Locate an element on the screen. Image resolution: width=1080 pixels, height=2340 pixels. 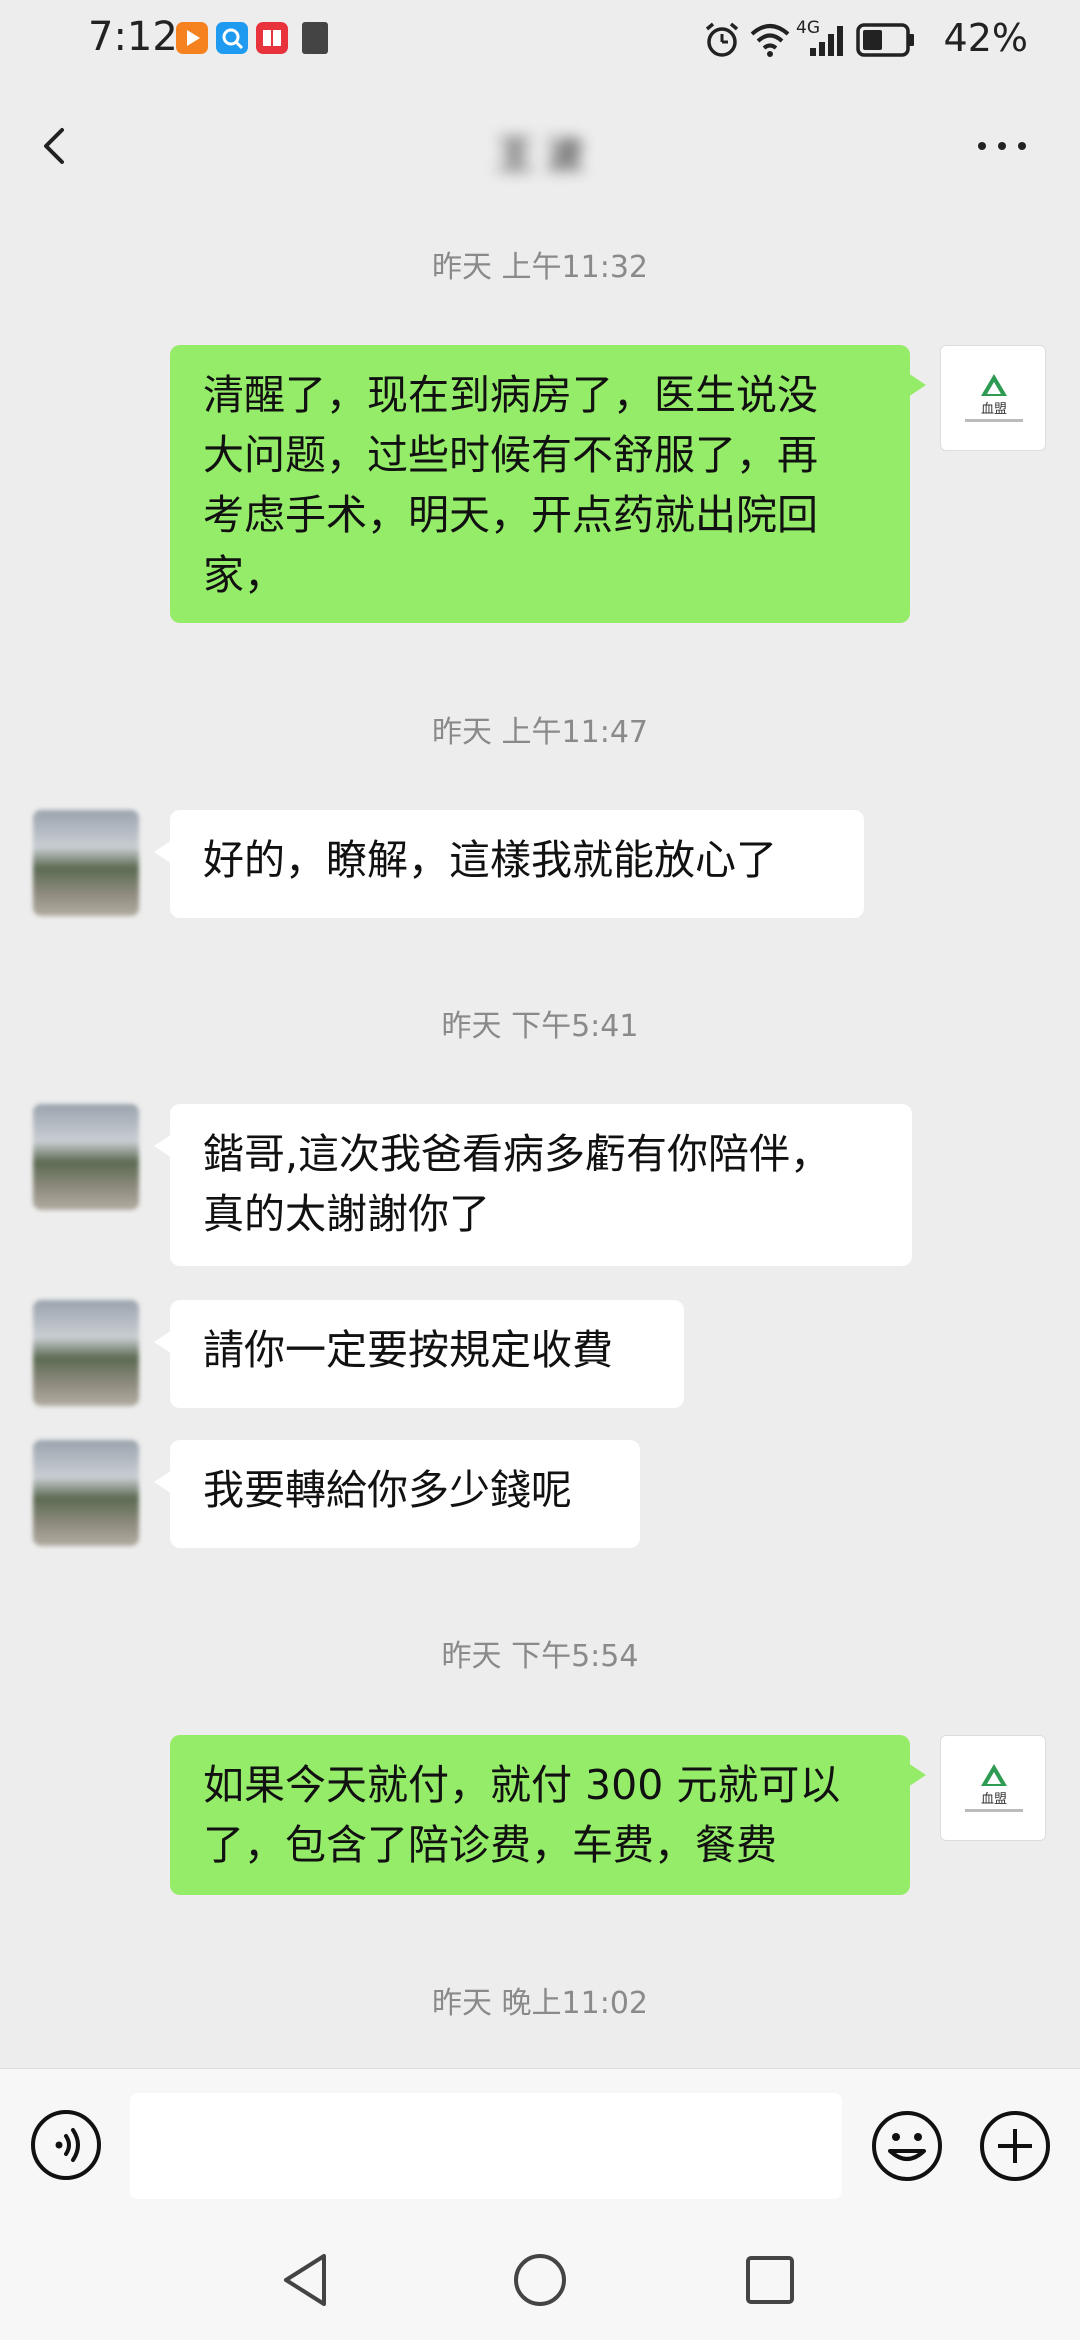
message-line: 大问题，过些时候有不舒服了，再 is located at coordinates (510, 455).